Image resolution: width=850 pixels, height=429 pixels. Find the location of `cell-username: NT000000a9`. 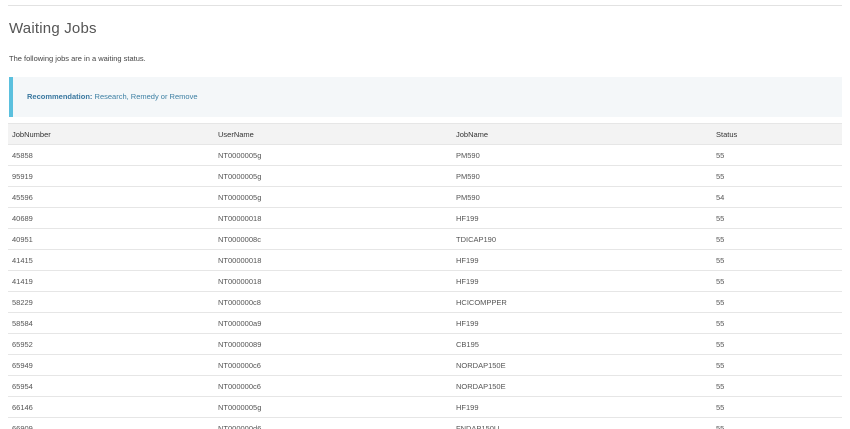

cell-username: NT000000a9 is located at coordinates (333, 323).